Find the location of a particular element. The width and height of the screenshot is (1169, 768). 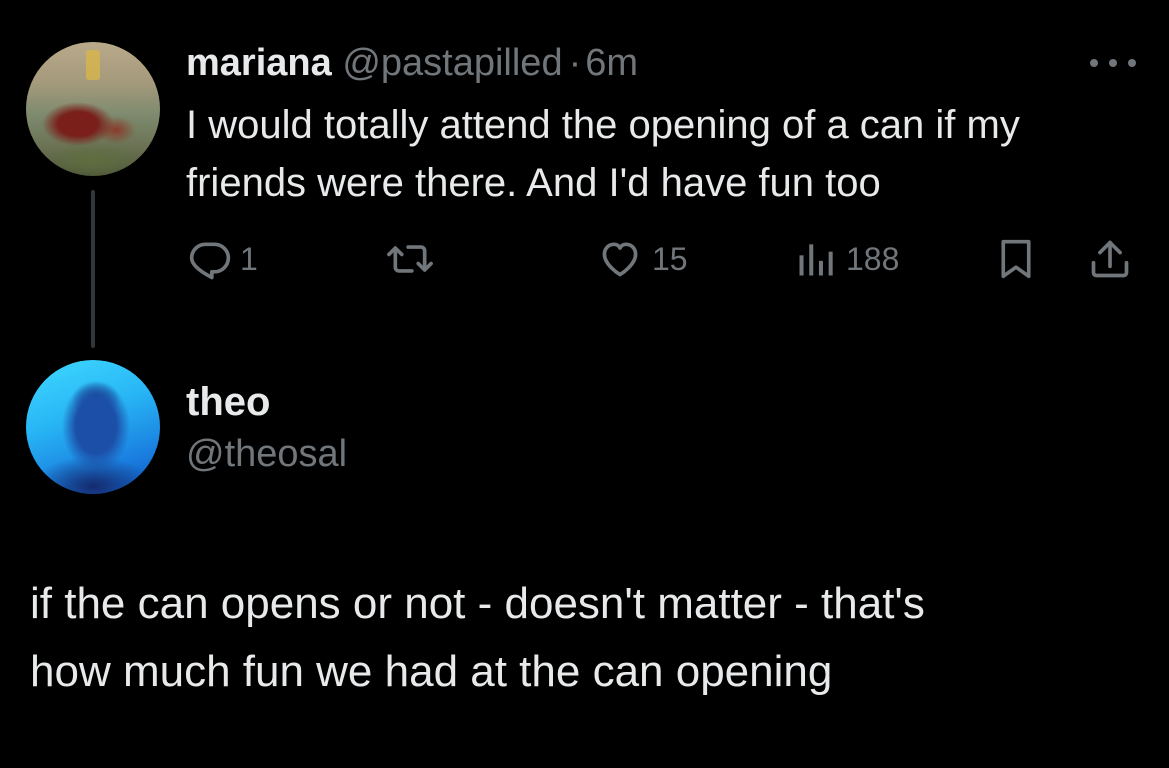

share-button is located at coordinates (1110, 259).